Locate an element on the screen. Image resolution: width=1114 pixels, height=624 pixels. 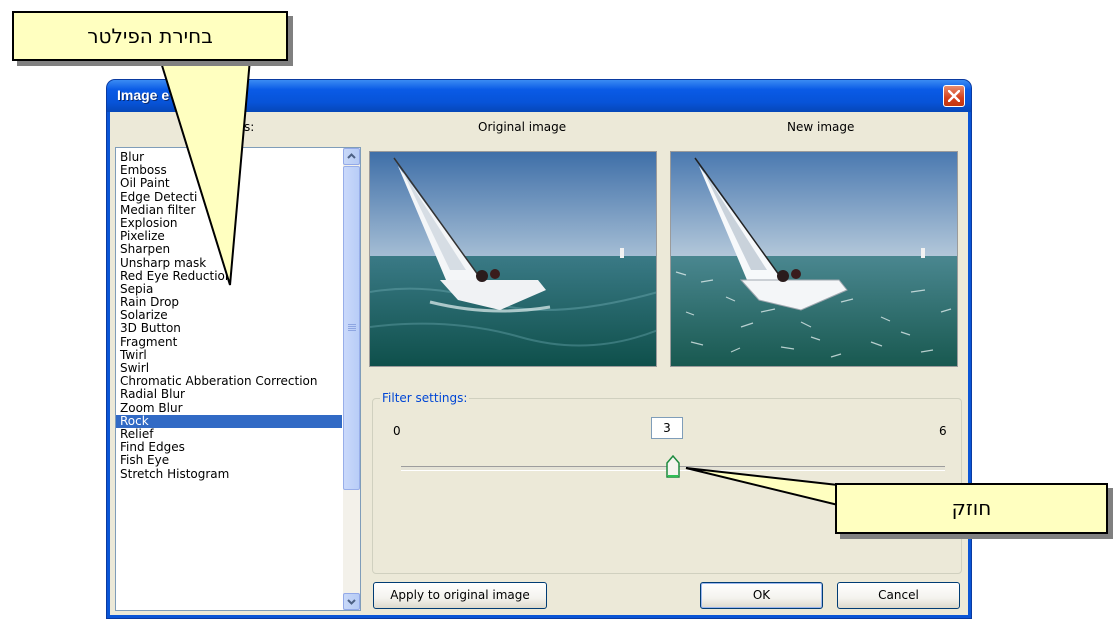
strength-callout: חוזק is located at coordinates (971, 508).